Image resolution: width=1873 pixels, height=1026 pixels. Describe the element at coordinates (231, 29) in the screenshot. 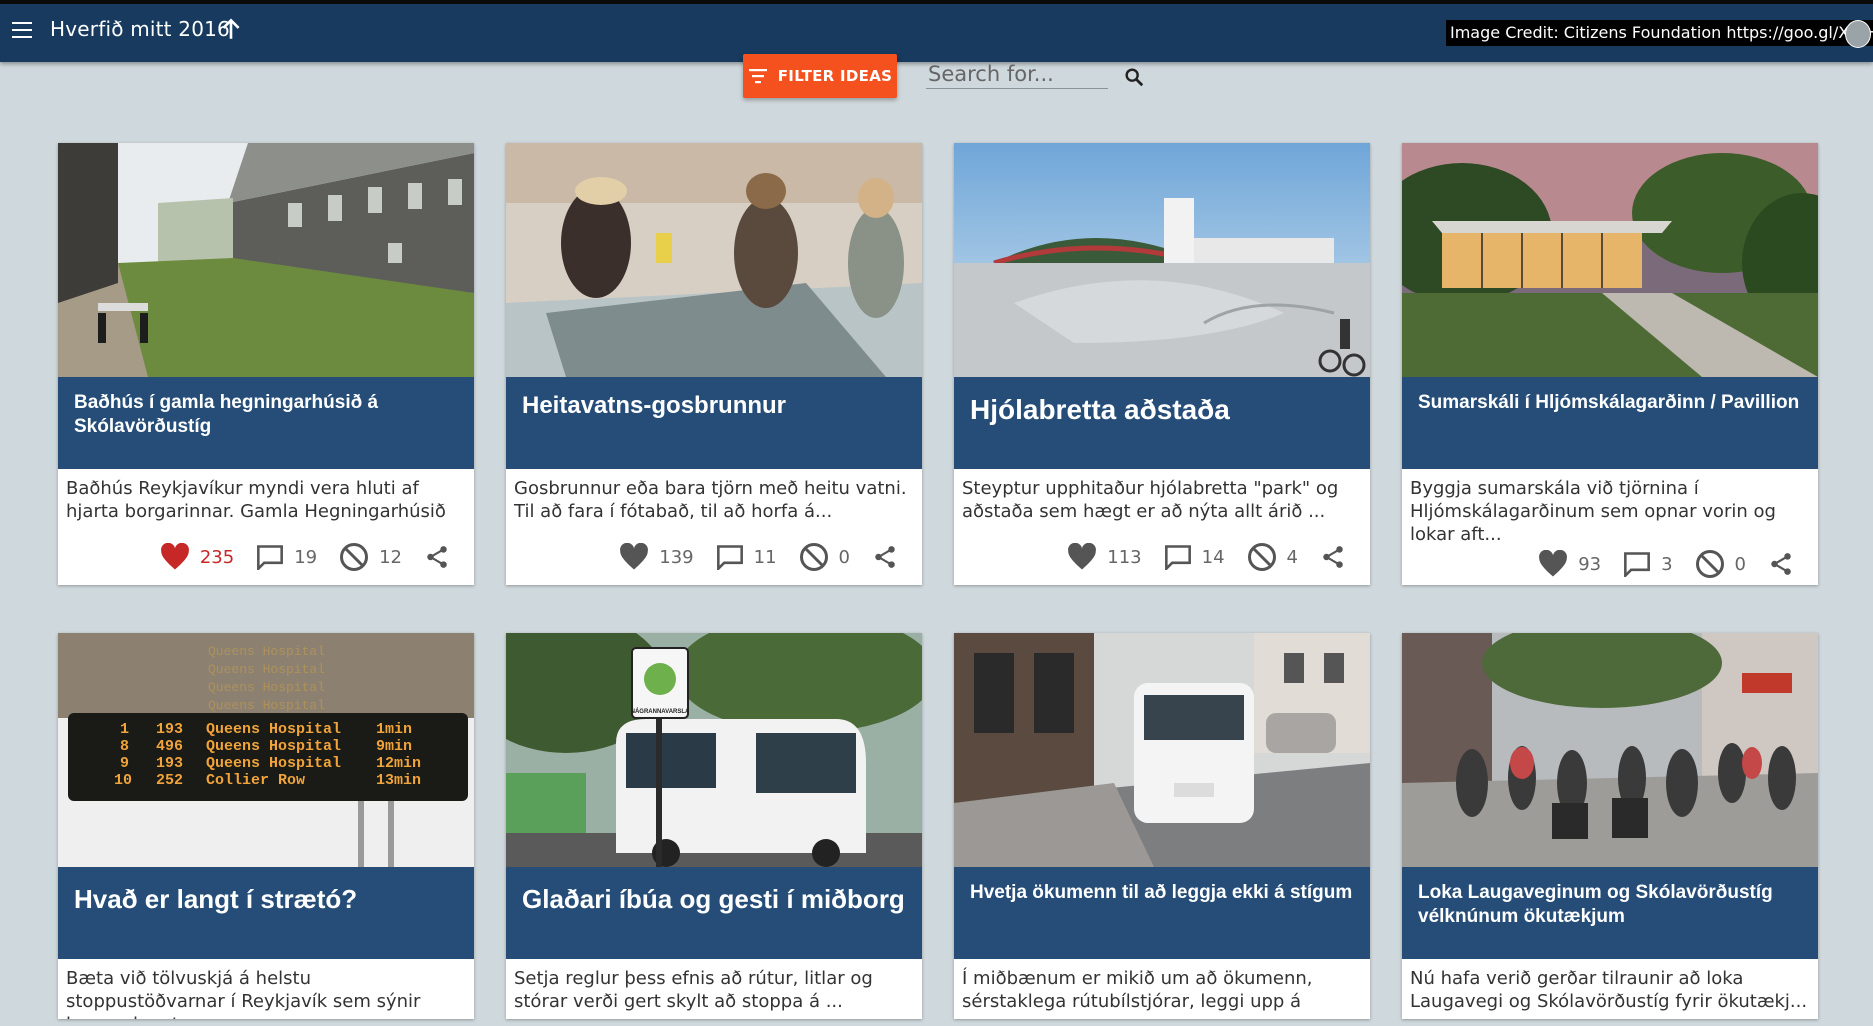

I see `arrow-up-icon` at that location.